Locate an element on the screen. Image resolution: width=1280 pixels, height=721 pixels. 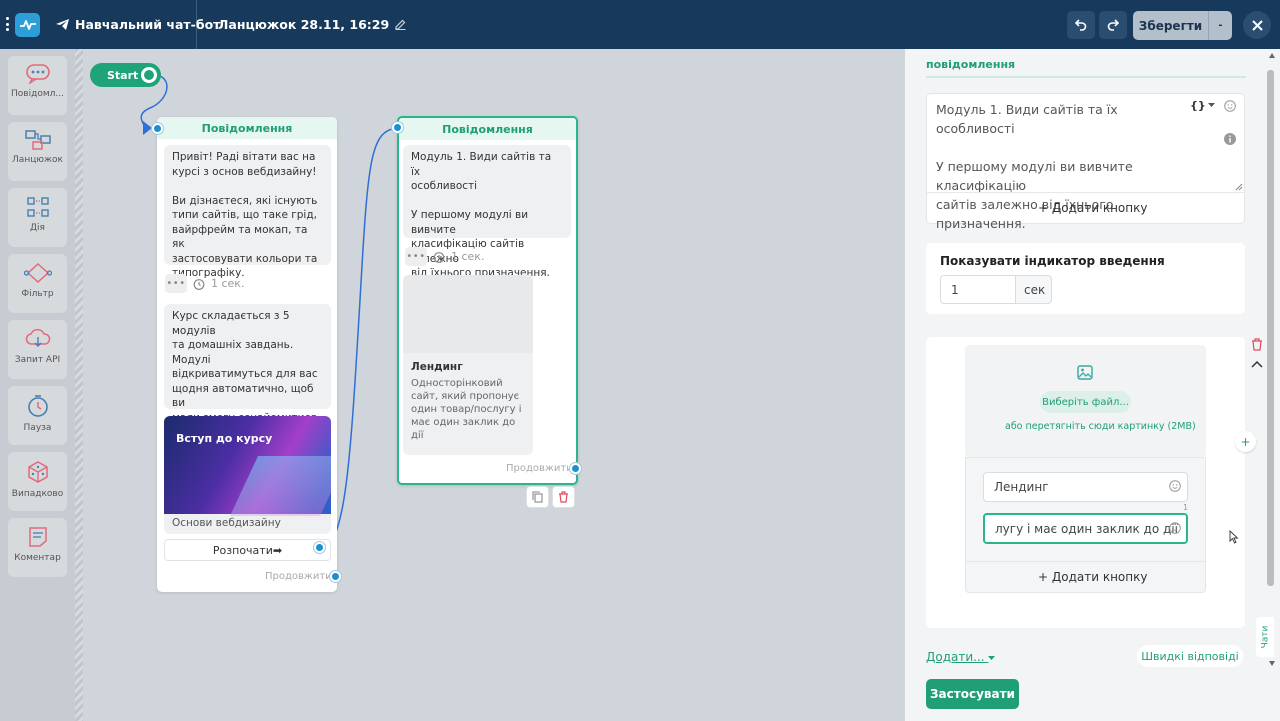
image-card: Вступ до курсу Основи вебдизайну is located at coordinates (247, 475).